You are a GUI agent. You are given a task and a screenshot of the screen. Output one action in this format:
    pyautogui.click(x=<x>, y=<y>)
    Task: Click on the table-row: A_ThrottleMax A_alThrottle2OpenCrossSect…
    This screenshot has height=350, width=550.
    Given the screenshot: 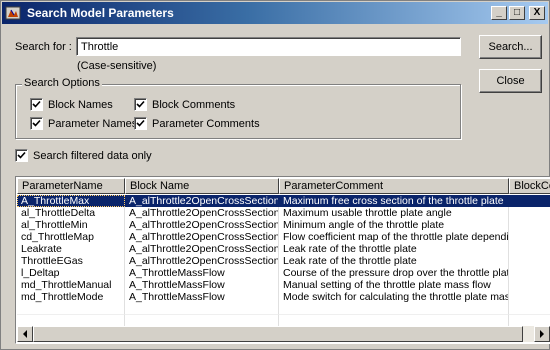 What is the action you would take?
    pyautogui.click(x=283, y=201)
    